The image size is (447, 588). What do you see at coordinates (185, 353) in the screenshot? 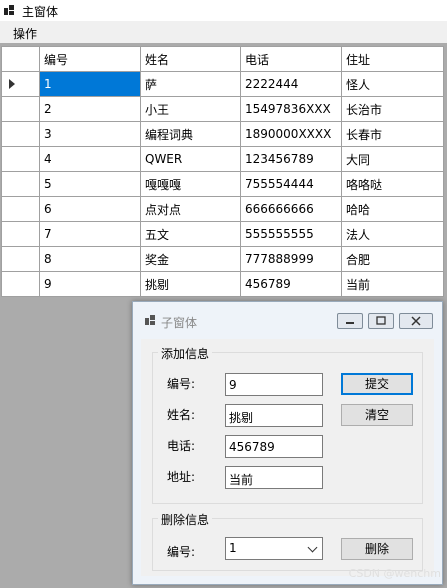
I see `add-info-group-label: 添加信息` at bounding box center [185, 353].